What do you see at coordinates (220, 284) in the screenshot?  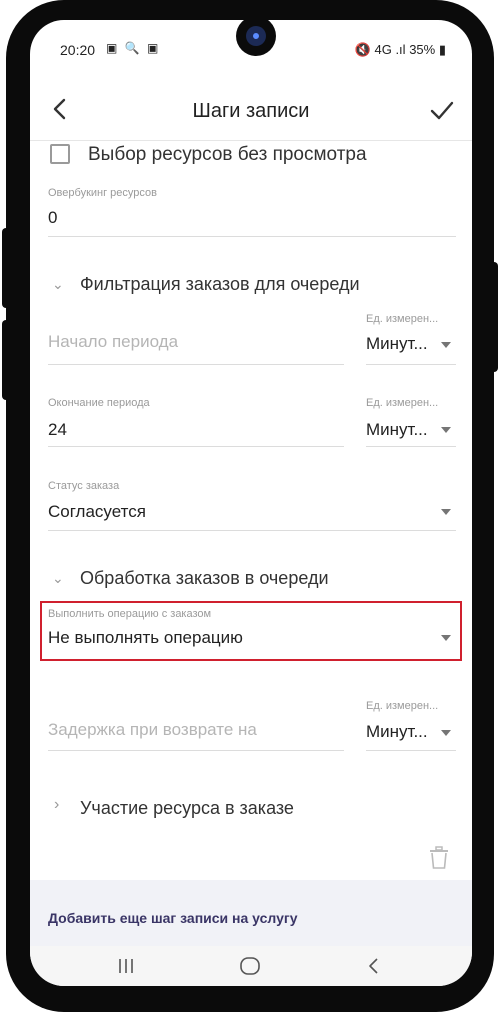 I see `filter-section-header: Фильтрация заказов для очереди` at bounding box center [220, 284].